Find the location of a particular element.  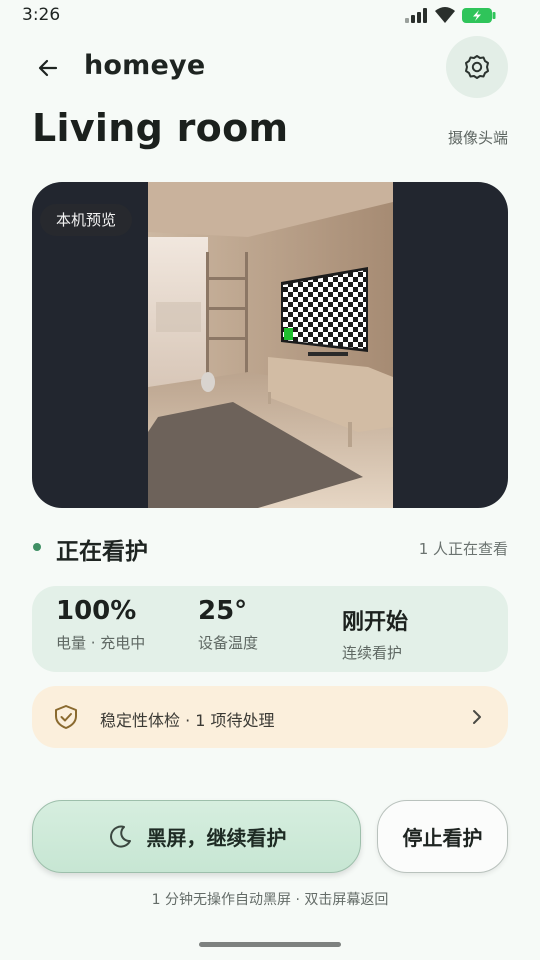

app-title: homeye is located at coordinates (145, 65).